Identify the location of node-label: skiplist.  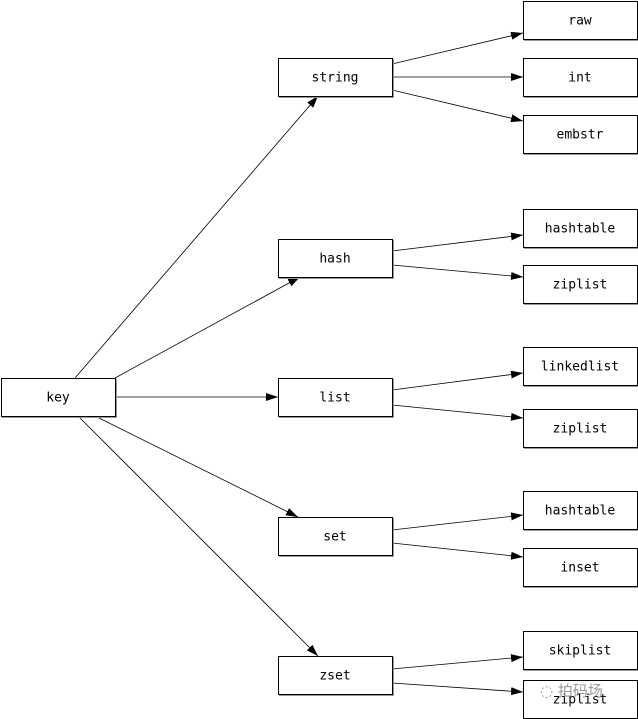
(580, 651).